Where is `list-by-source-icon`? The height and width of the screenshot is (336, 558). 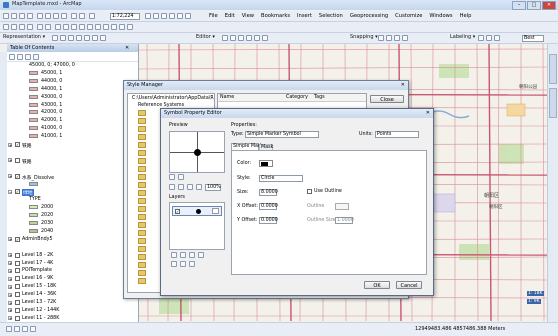
list-by-source-icon is located at coordinates (20, 57).